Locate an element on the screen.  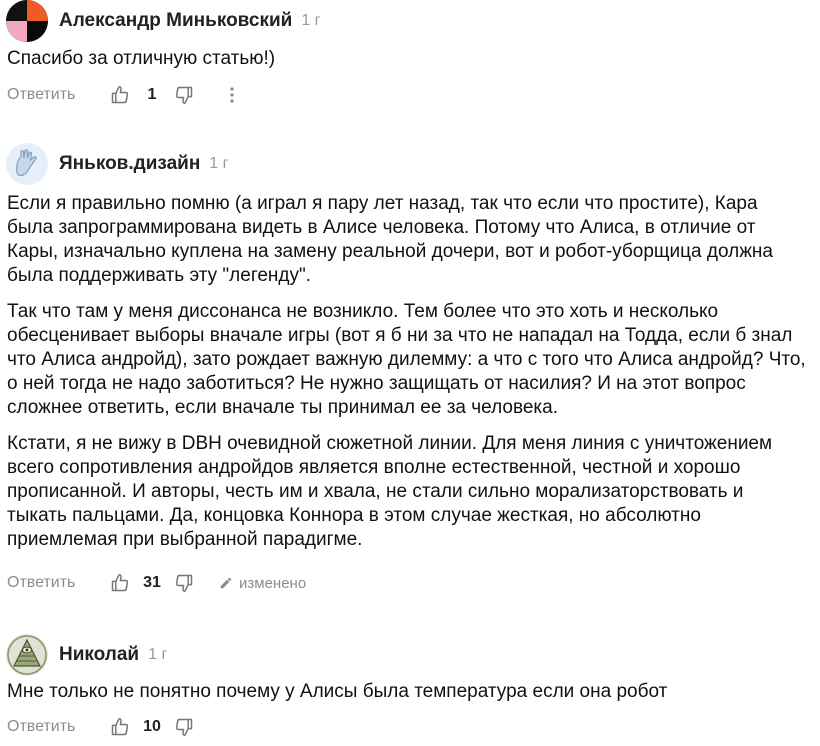
comment-header: Александр Миньковский 1 г is located at coordinates (163, 21).